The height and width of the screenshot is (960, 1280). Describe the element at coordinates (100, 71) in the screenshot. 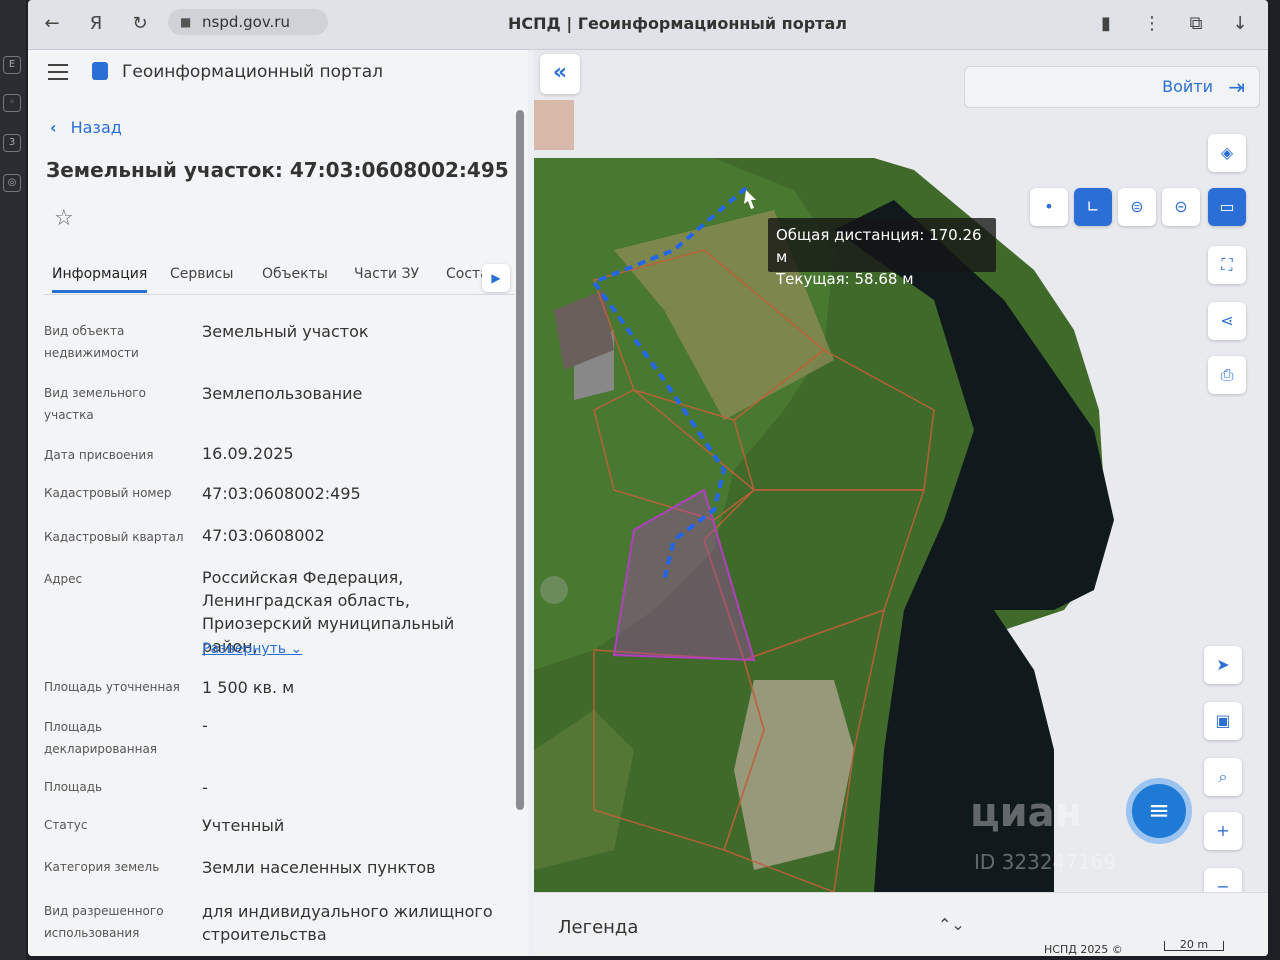

I see `portal-logo-icon` at that location.